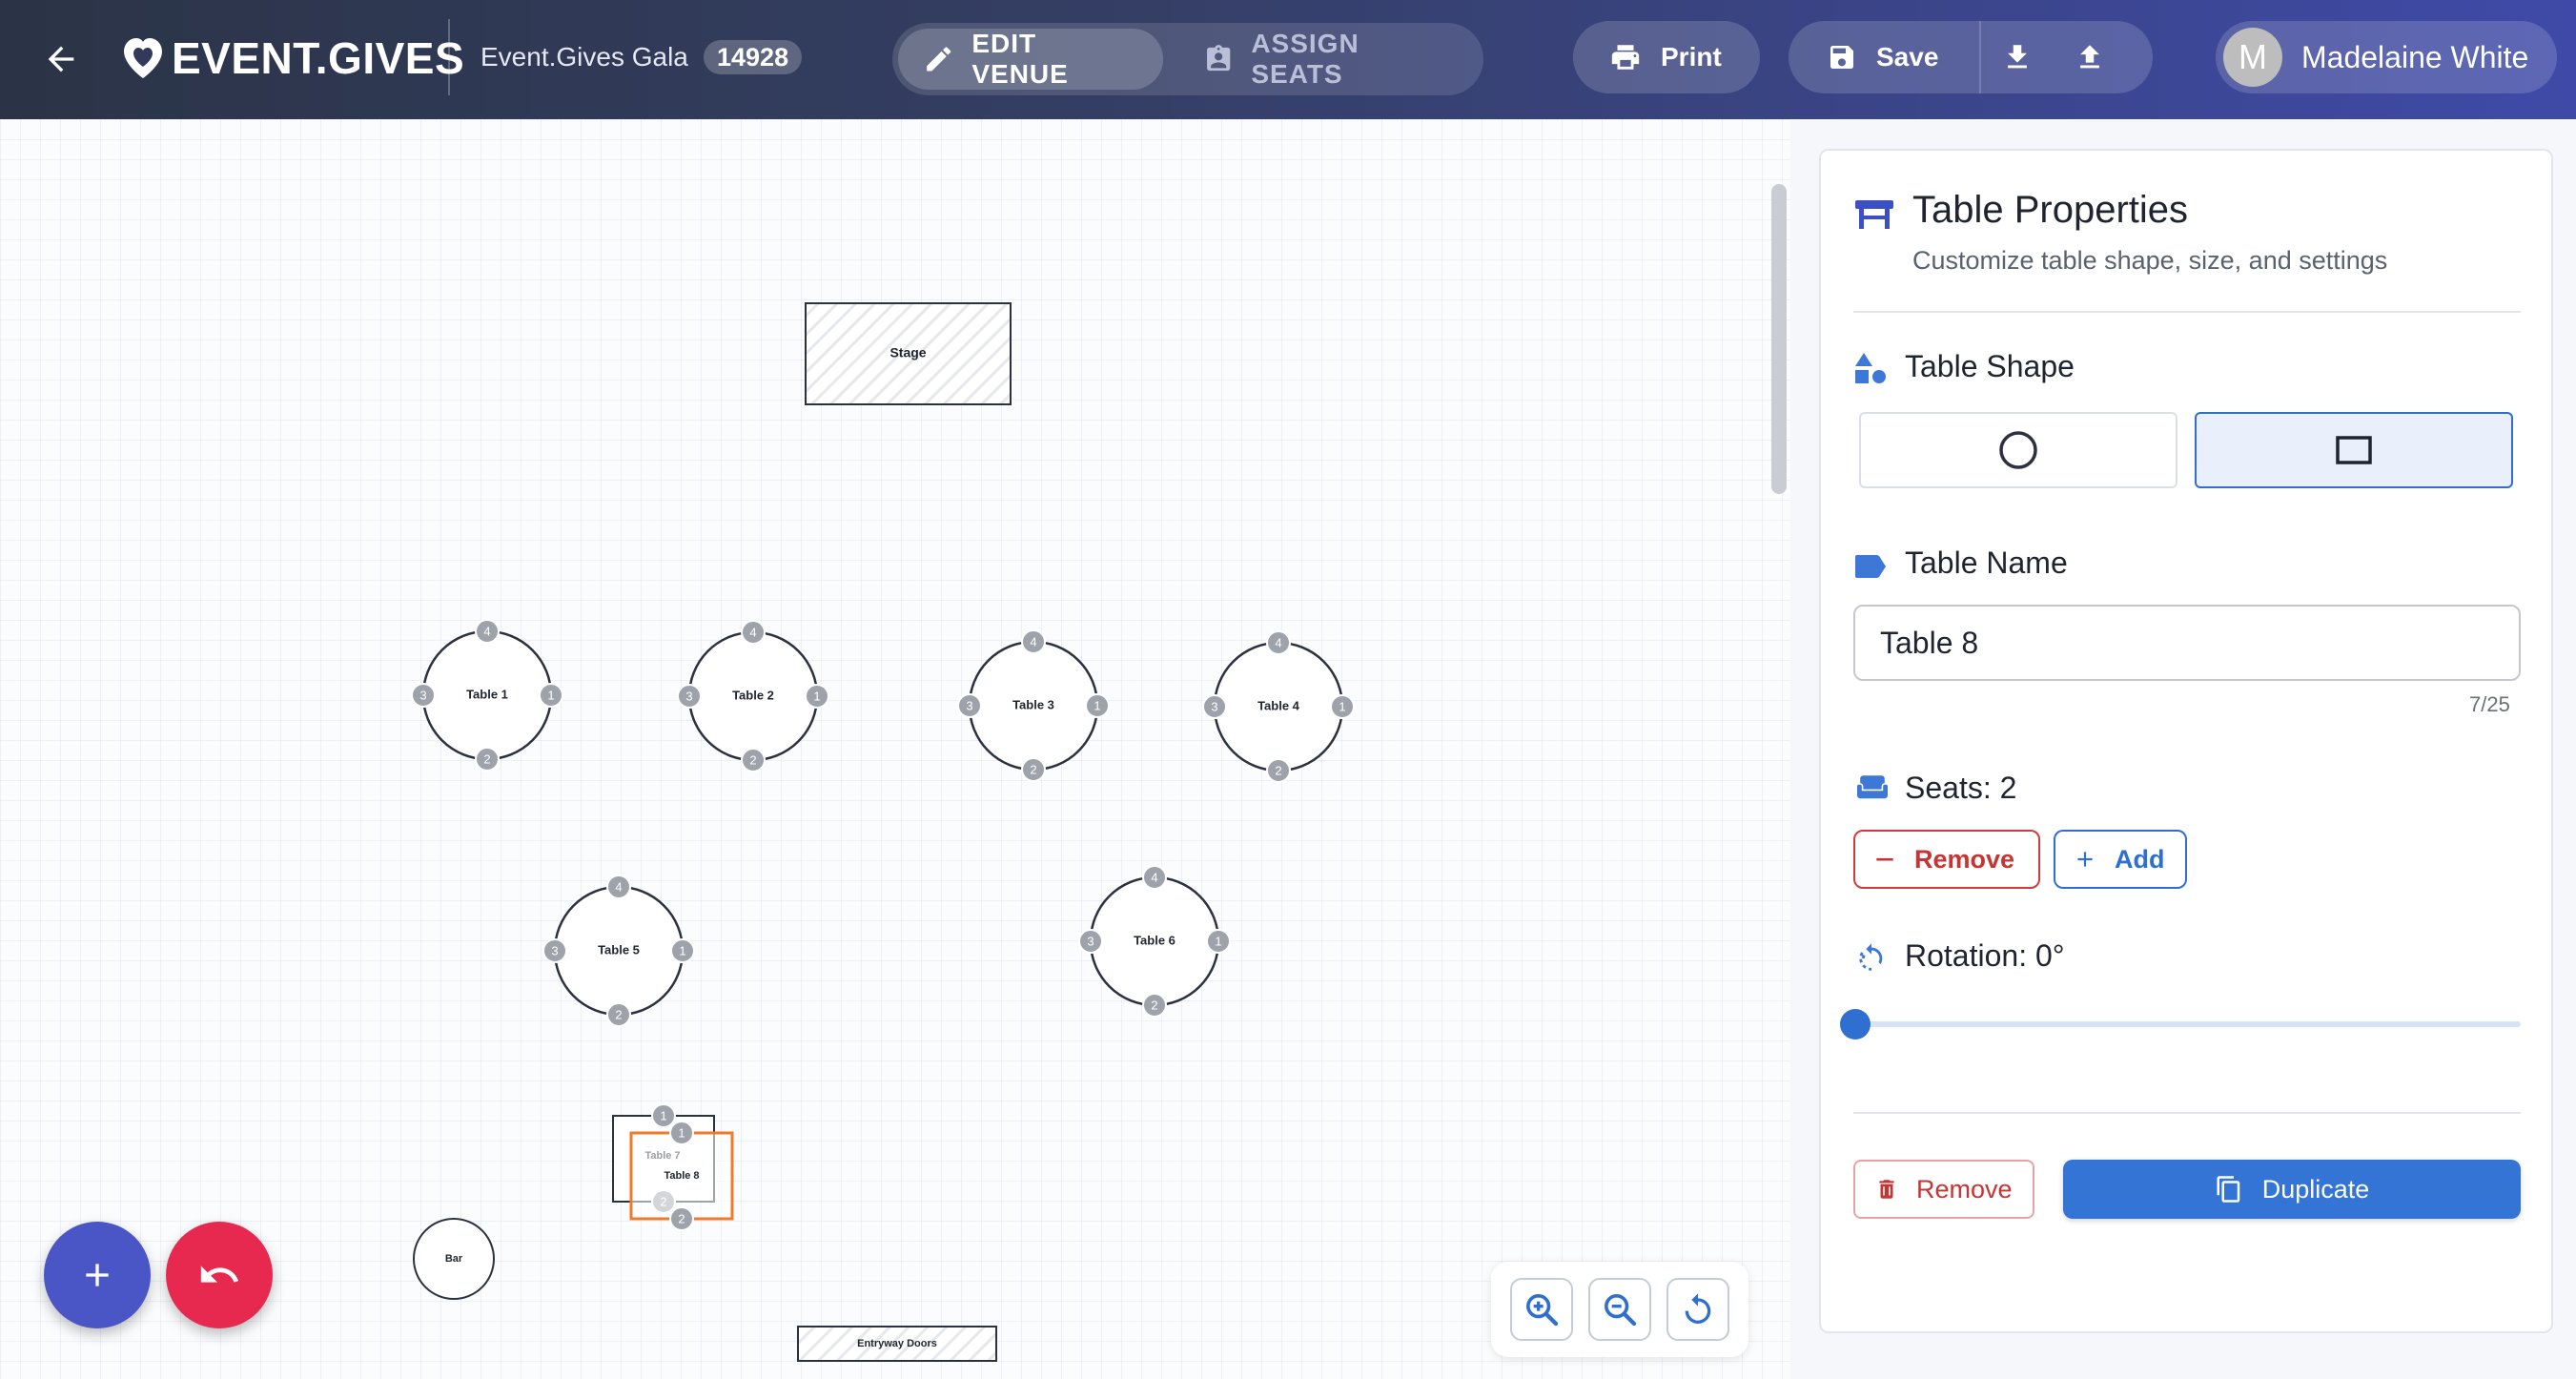 Image resolution: width=2576 pixels, height=1379 pixels. I want to click on panel-divider, so click(2187, 312).